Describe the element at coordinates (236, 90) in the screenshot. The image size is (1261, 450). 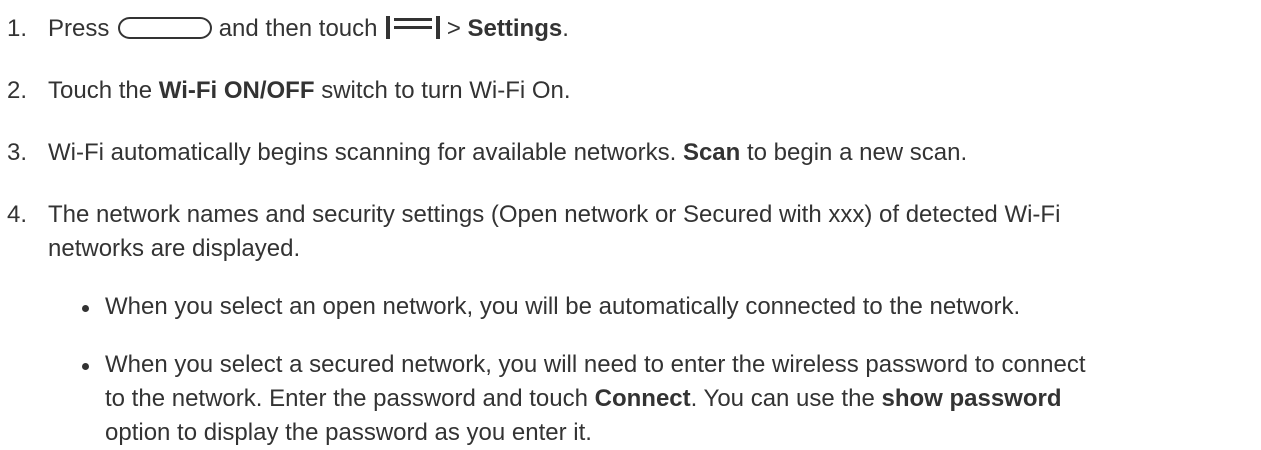
I see `wifi-switch-label: Wi-Fi ON/OFF` at that location.